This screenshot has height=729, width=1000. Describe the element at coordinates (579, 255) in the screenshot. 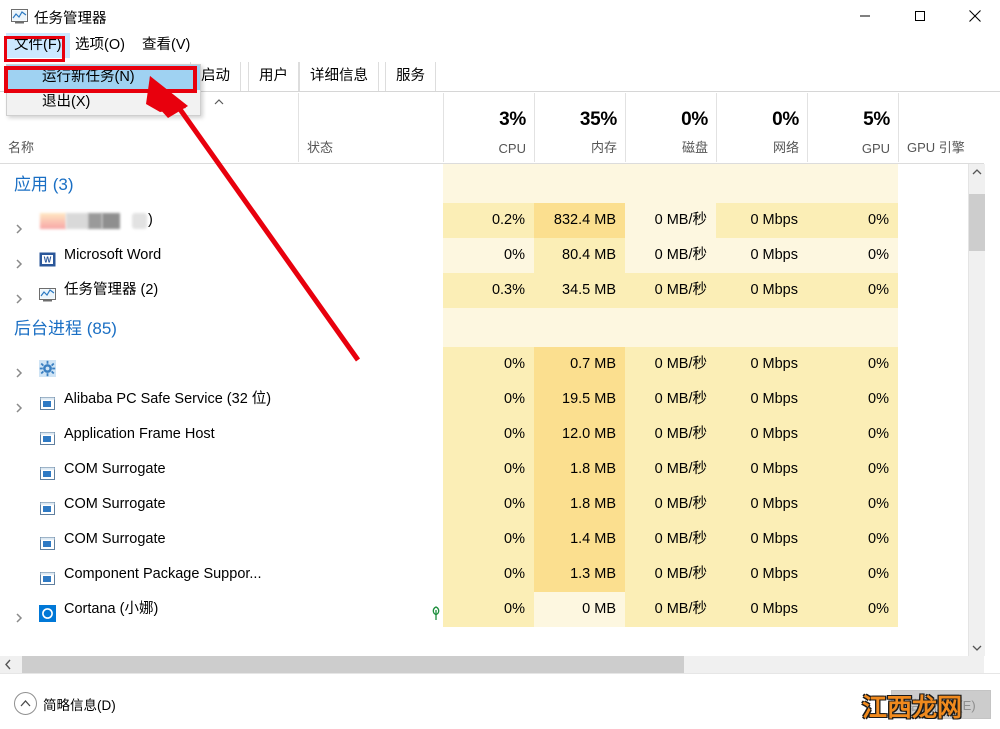

I see `table-cell-memory: 80.4 MB` at that location.